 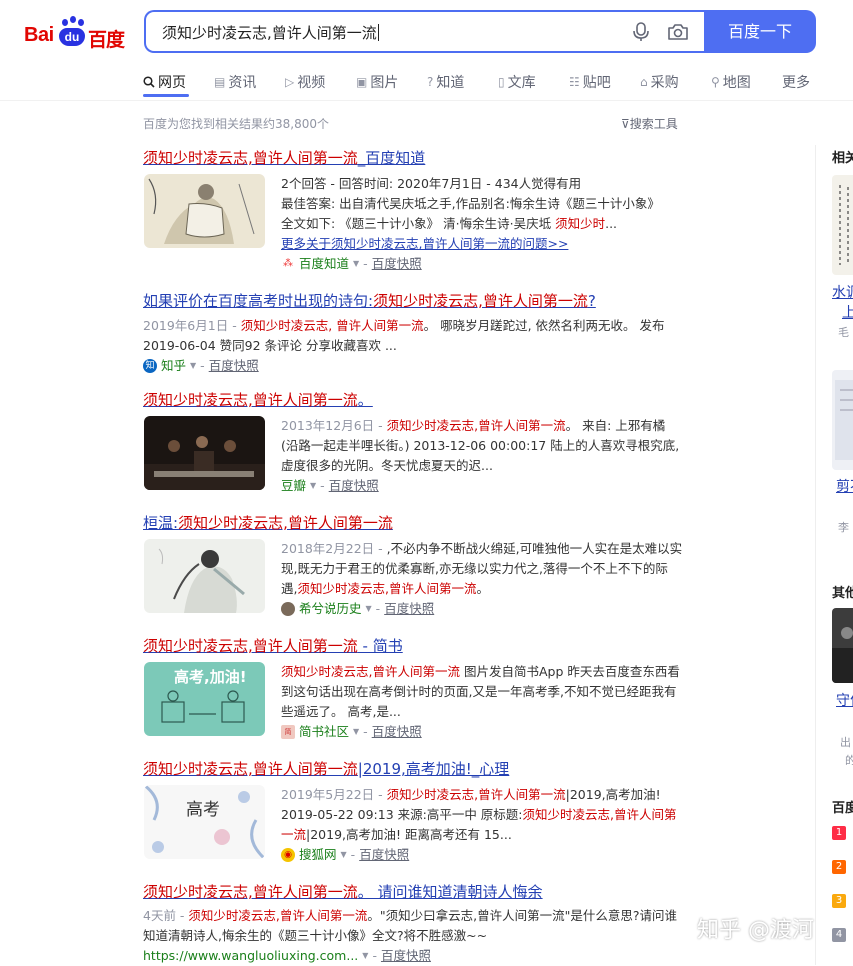 What do you see at coordinates (413, 158) in the screenshot?
I see `result-title-link: 须知少时凌云志,曾许人间第一流_百度知道` at bounding box center [413, 158].